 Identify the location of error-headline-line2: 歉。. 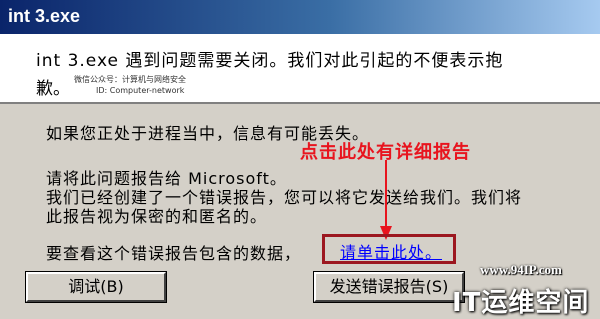
(53, 89).